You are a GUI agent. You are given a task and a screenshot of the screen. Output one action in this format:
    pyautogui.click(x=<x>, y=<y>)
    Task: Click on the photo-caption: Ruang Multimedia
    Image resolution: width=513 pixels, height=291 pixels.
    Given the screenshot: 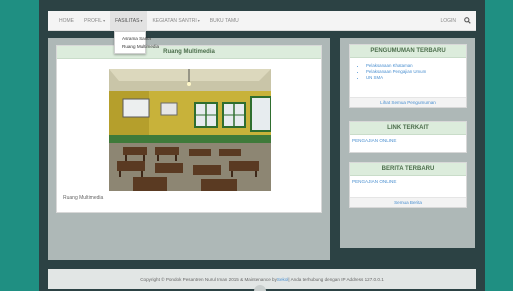 What is the action you would take?
    pyautogui.click(x=83, y=198)
    